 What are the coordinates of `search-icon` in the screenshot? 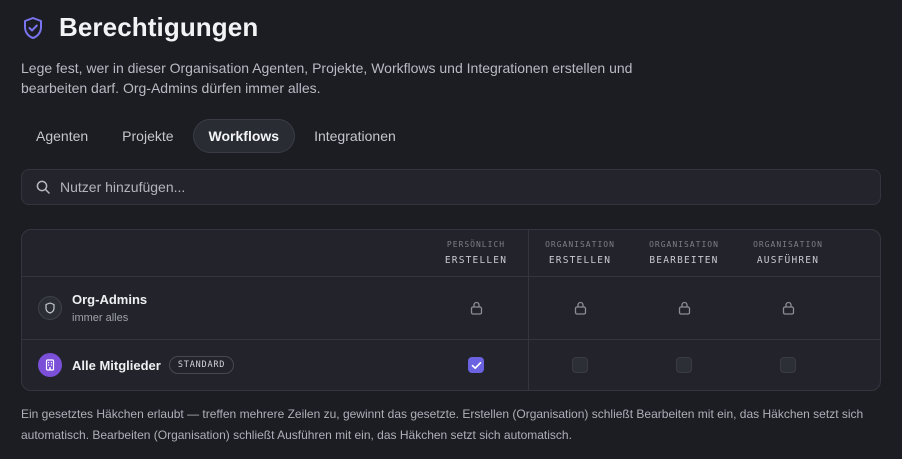 It's located at (43, 187).